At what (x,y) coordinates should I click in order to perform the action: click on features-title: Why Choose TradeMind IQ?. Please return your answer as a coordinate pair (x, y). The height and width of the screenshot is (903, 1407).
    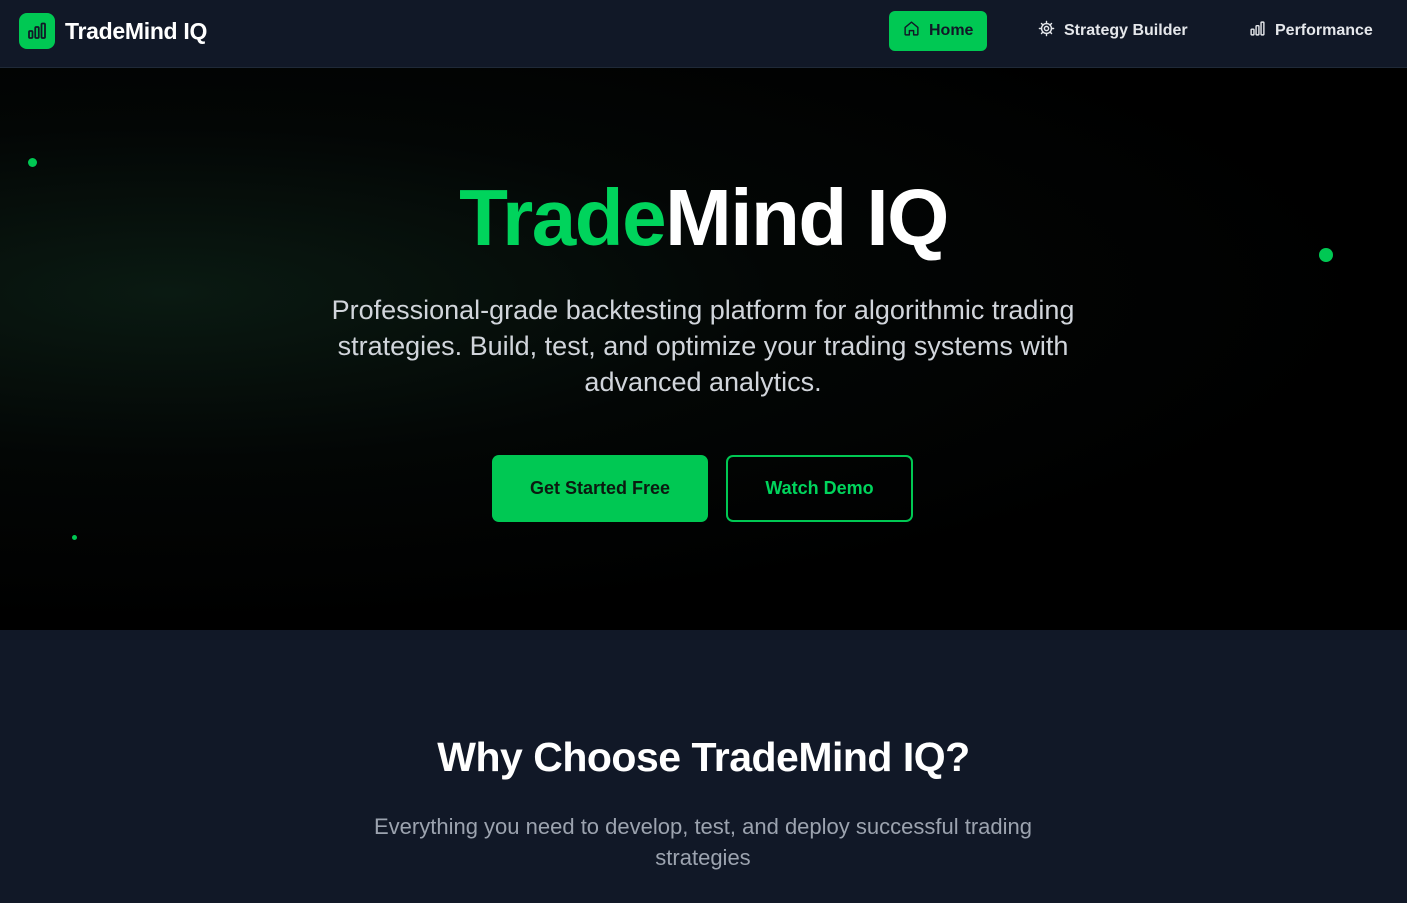
    Looking at the image, I should click on (703, 757).